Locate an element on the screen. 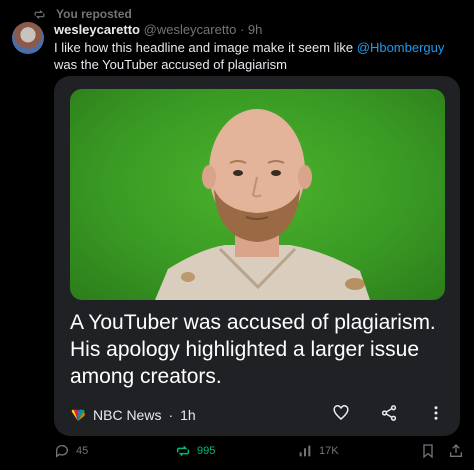 The width and height of the screenshot is (474, 470). upload-icon is located at coordinates (456, 450).